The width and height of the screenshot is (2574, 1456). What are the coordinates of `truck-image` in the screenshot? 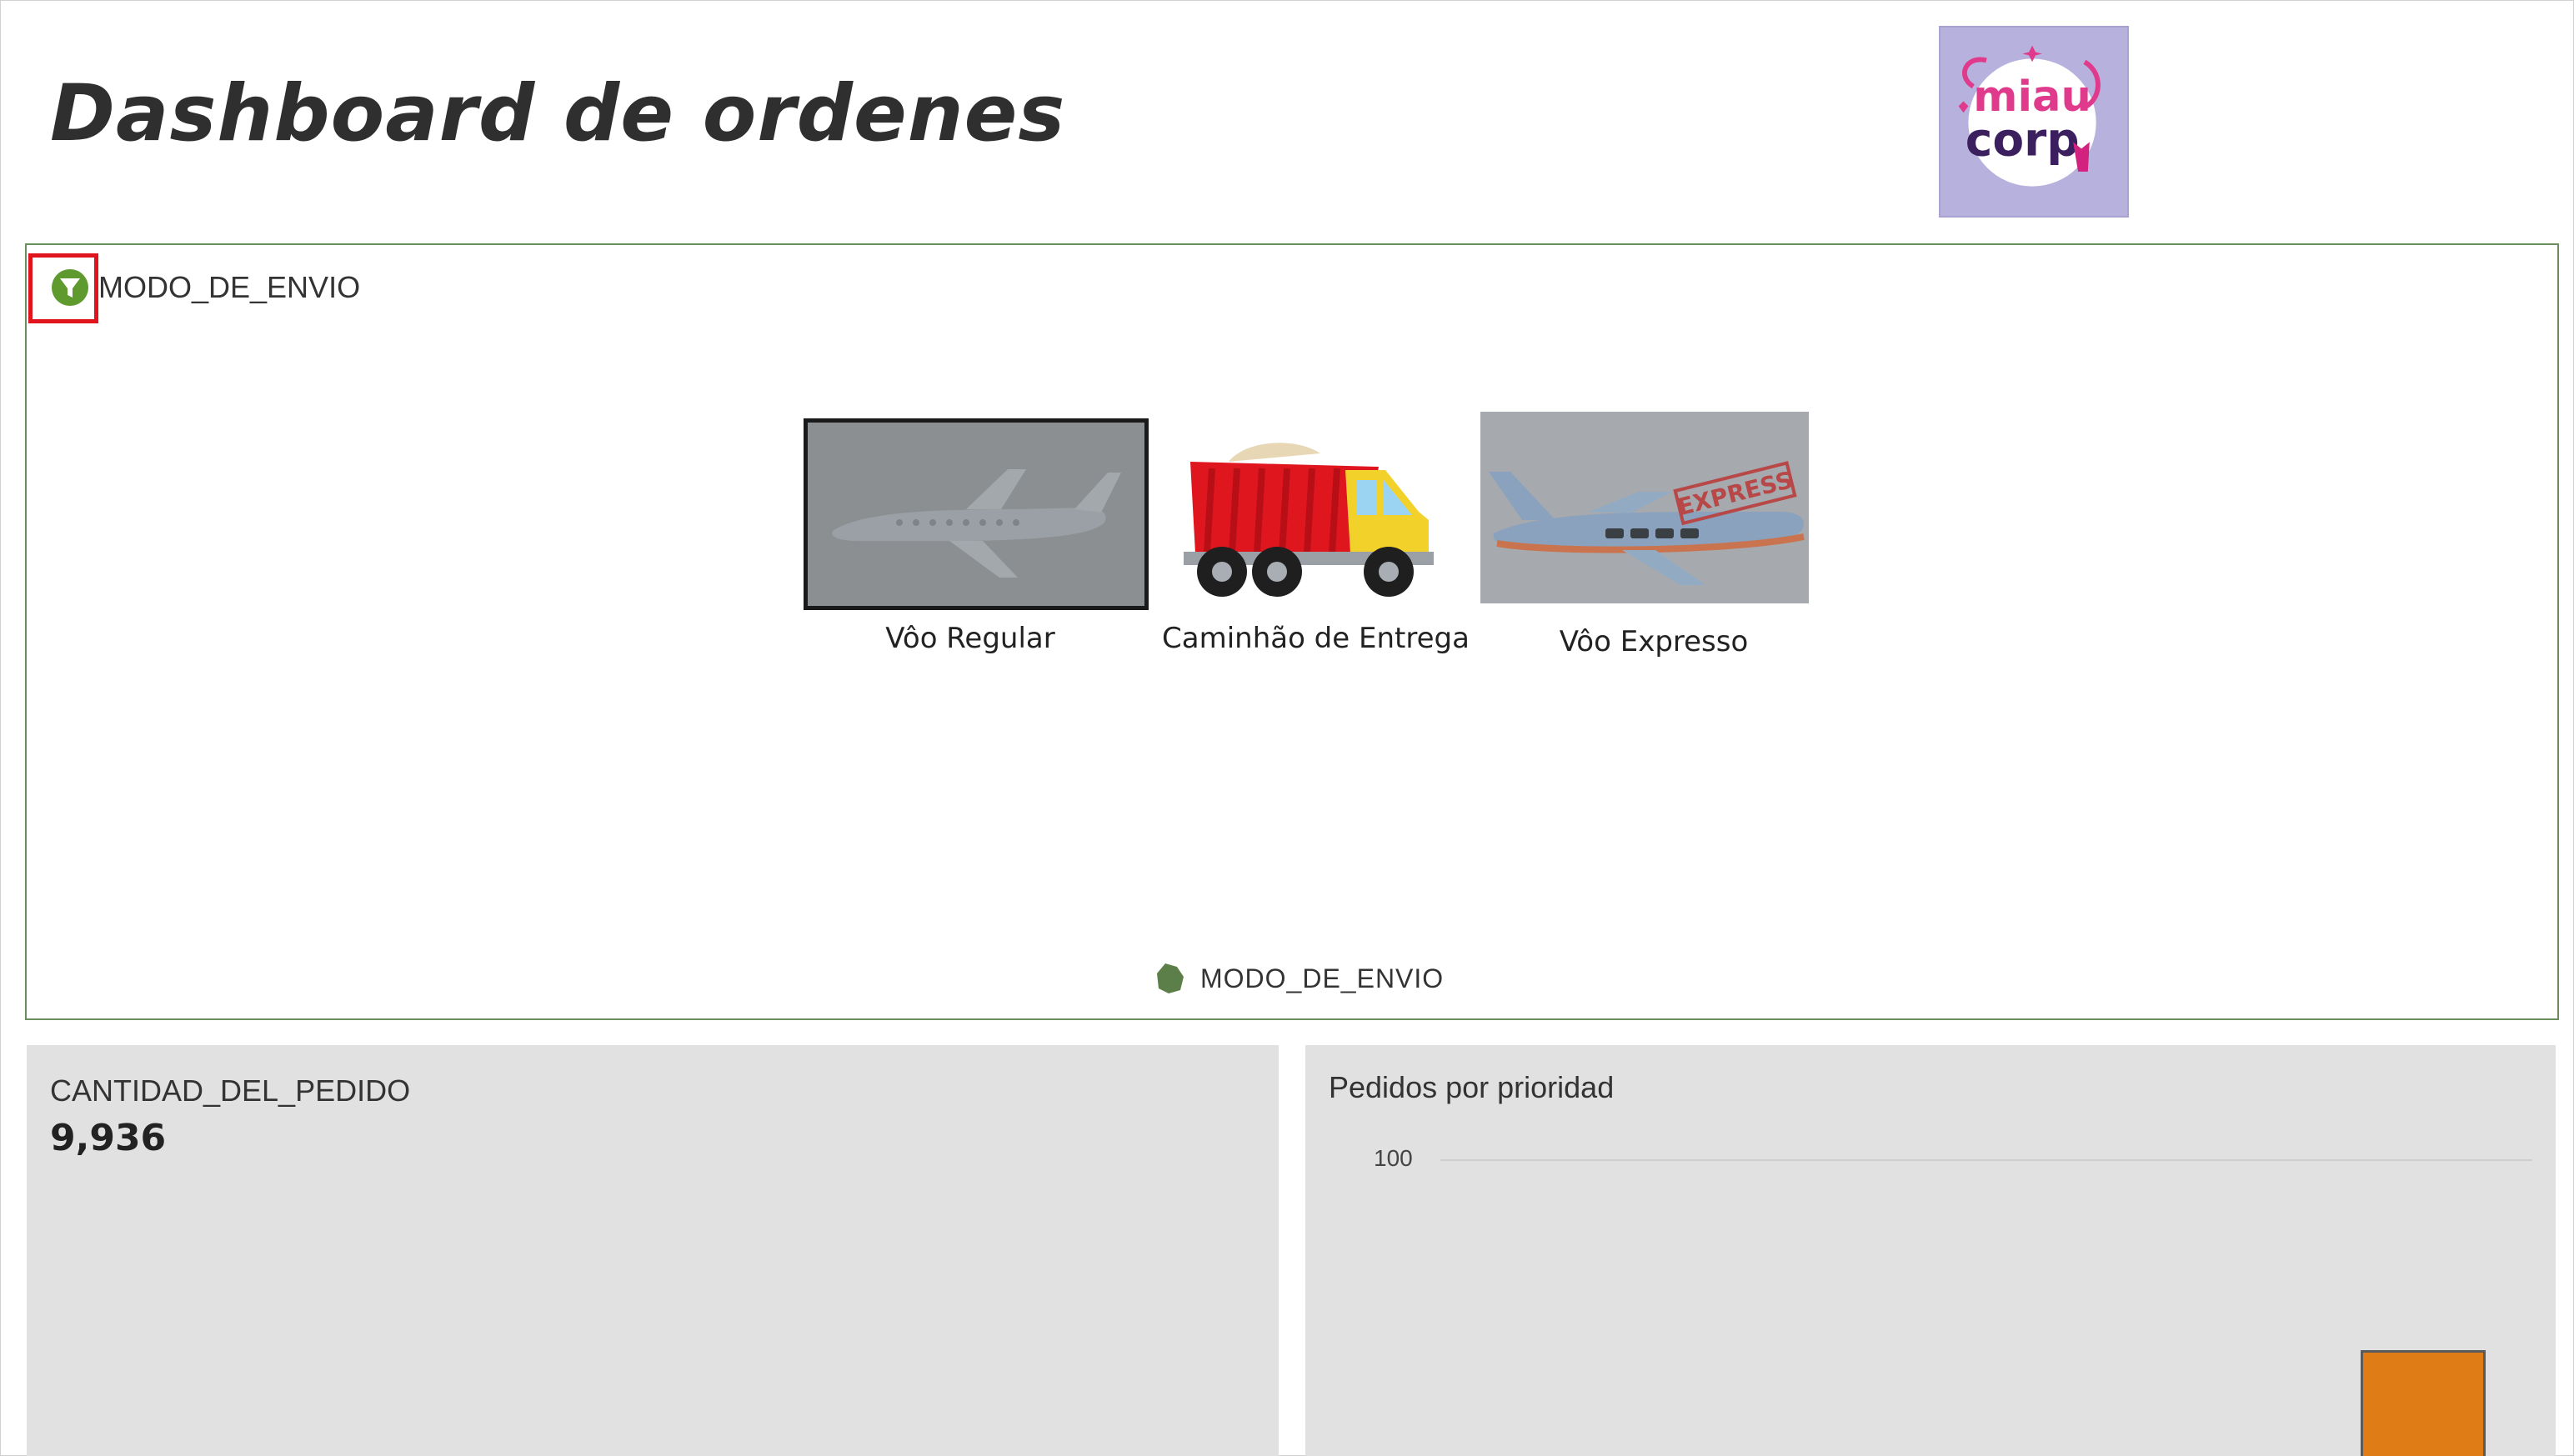 It's located at (1312, 520).